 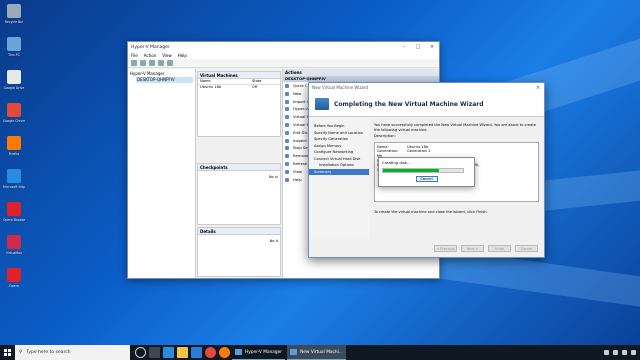 What do you see at coordinates (385, 136) in the screenshot?
I see `description-label: Description:` at bounding box center [385, 136].